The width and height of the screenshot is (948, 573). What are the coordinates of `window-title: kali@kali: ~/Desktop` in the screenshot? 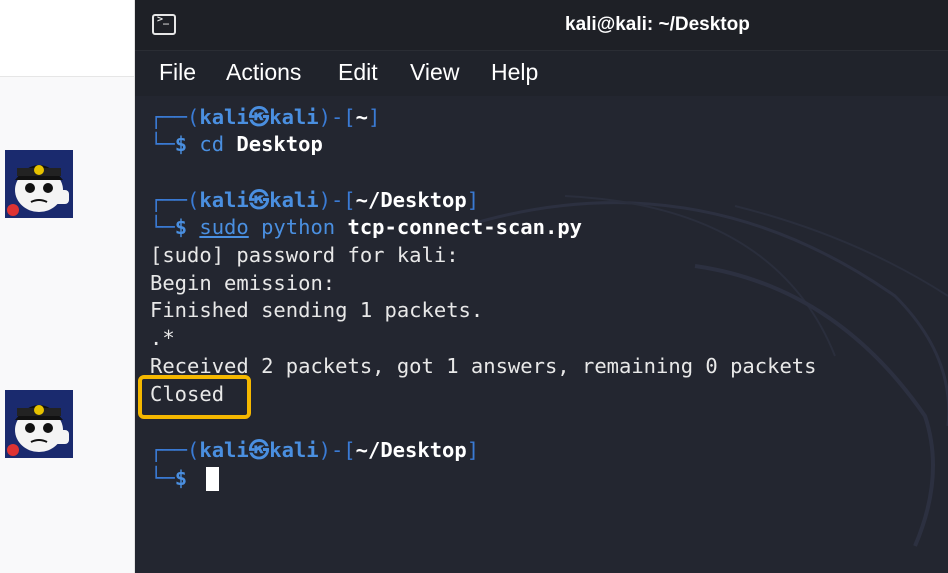 It's located at (657, 24).